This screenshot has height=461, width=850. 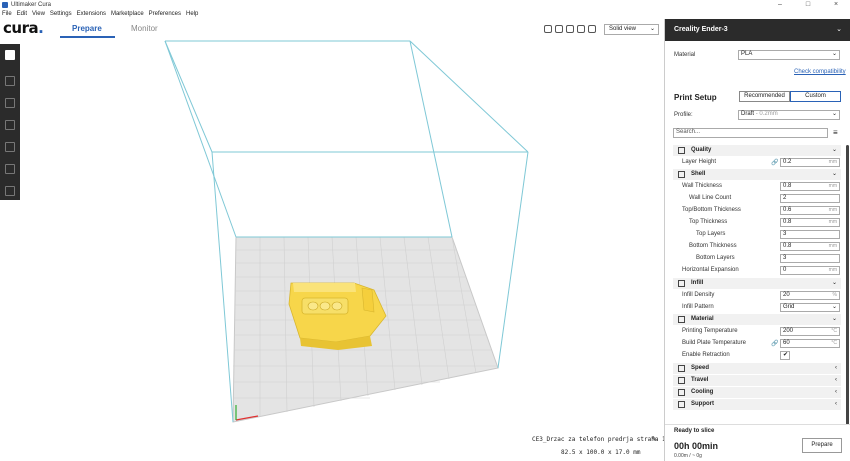 What do you see at coordinates (834, 343) in the screenshot?
I see `build-plate-temperature-unit: °C` at bounding box center [834, 343].